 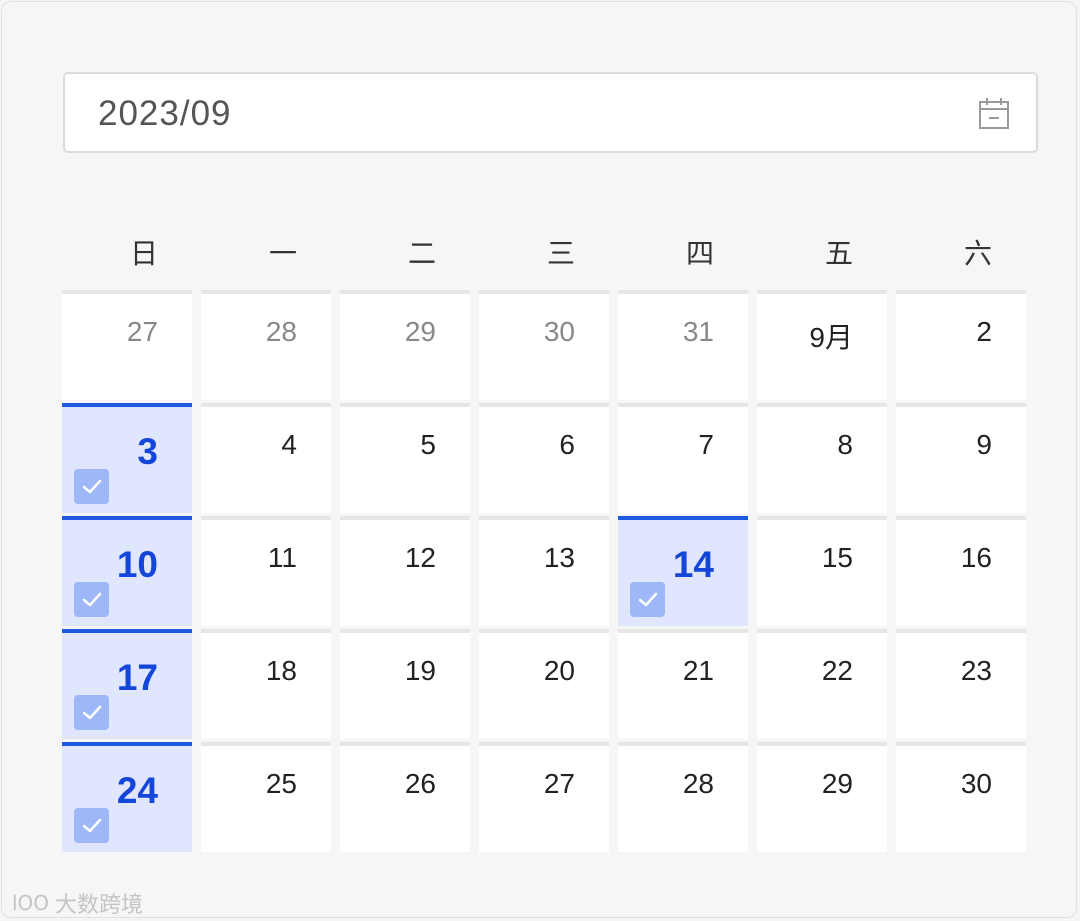 What do you see at coordinates (683, 458) in the screenshot?
I see `day-cell: 7` at bounding box center [683, 458].